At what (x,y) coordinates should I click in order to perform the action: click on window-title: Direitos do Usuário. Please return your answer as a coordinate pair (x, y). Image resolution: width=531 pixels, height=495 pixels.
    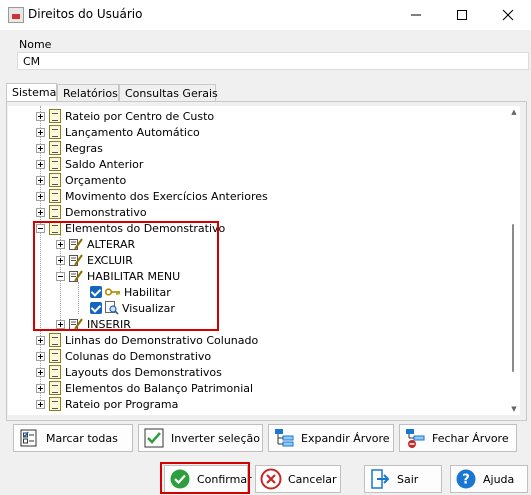
    Looking at the image, I should click on (85, 14).